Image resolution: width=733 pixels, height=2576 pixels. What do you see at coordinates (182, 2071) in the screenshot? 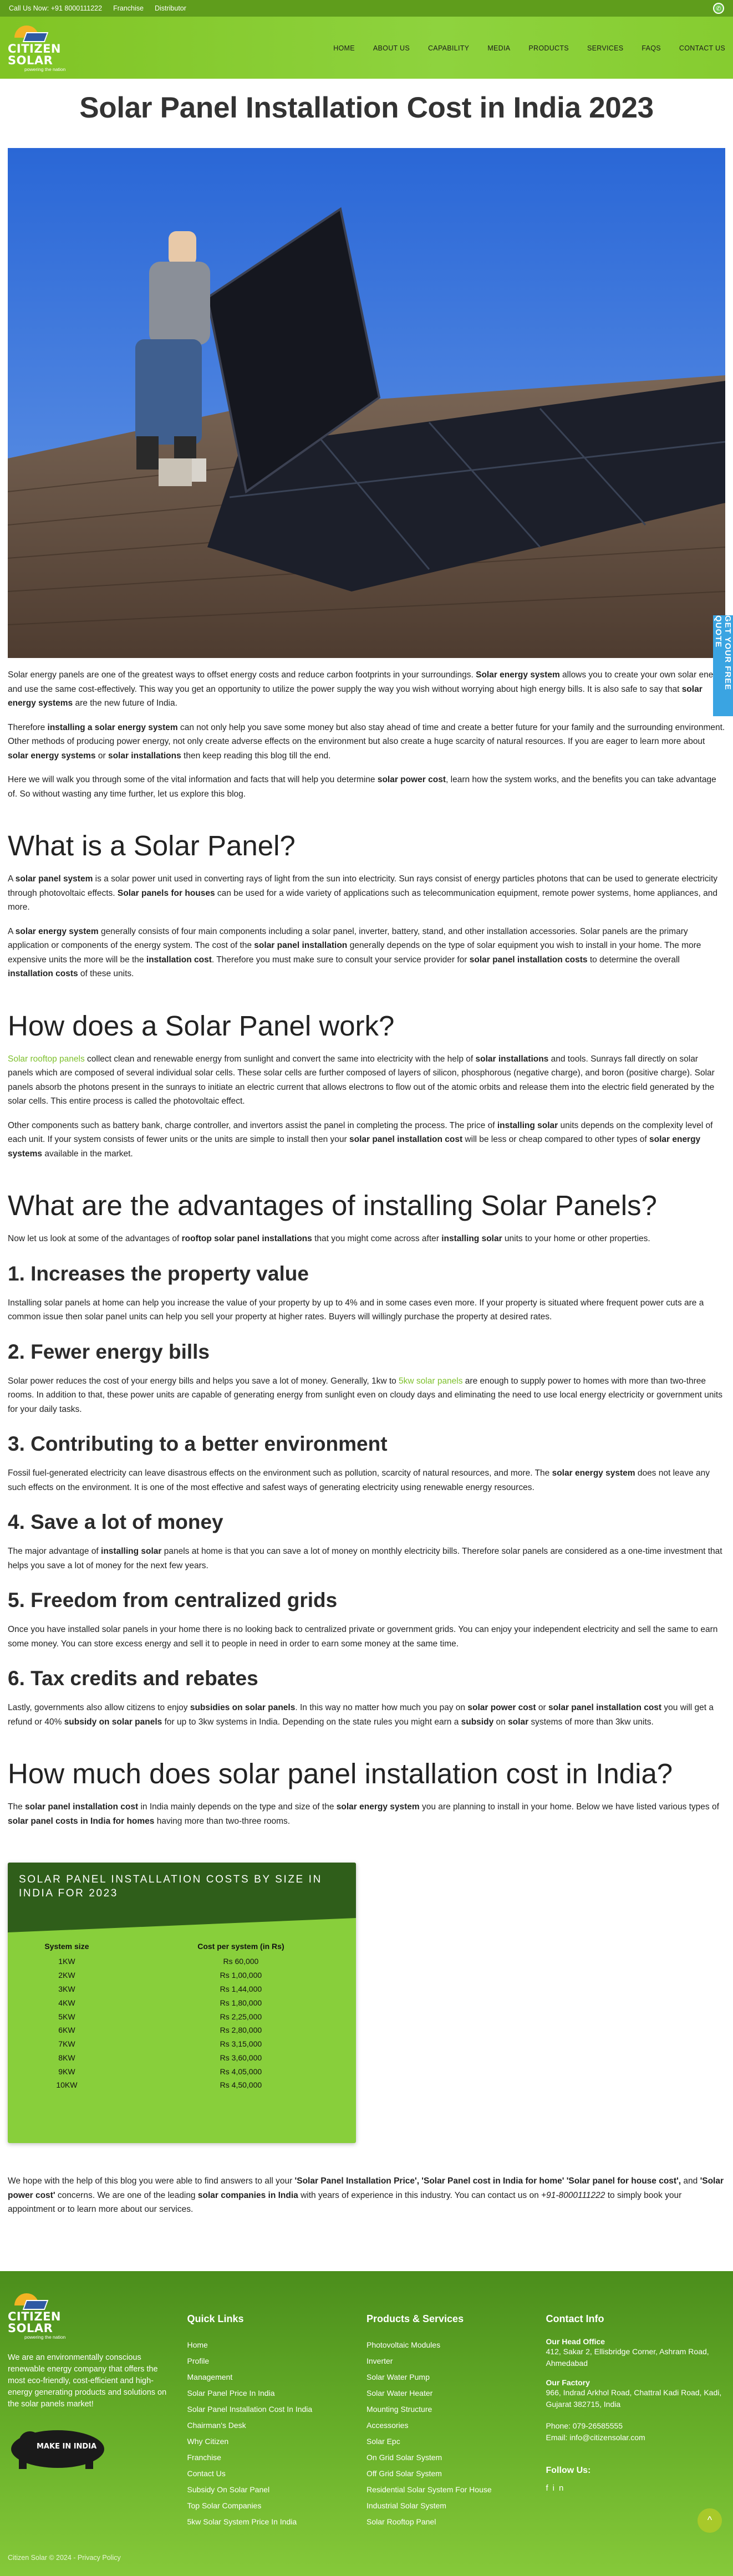
I see `table-row: 9KW Rs 4,05,000` at bounding box center [182, 2071].